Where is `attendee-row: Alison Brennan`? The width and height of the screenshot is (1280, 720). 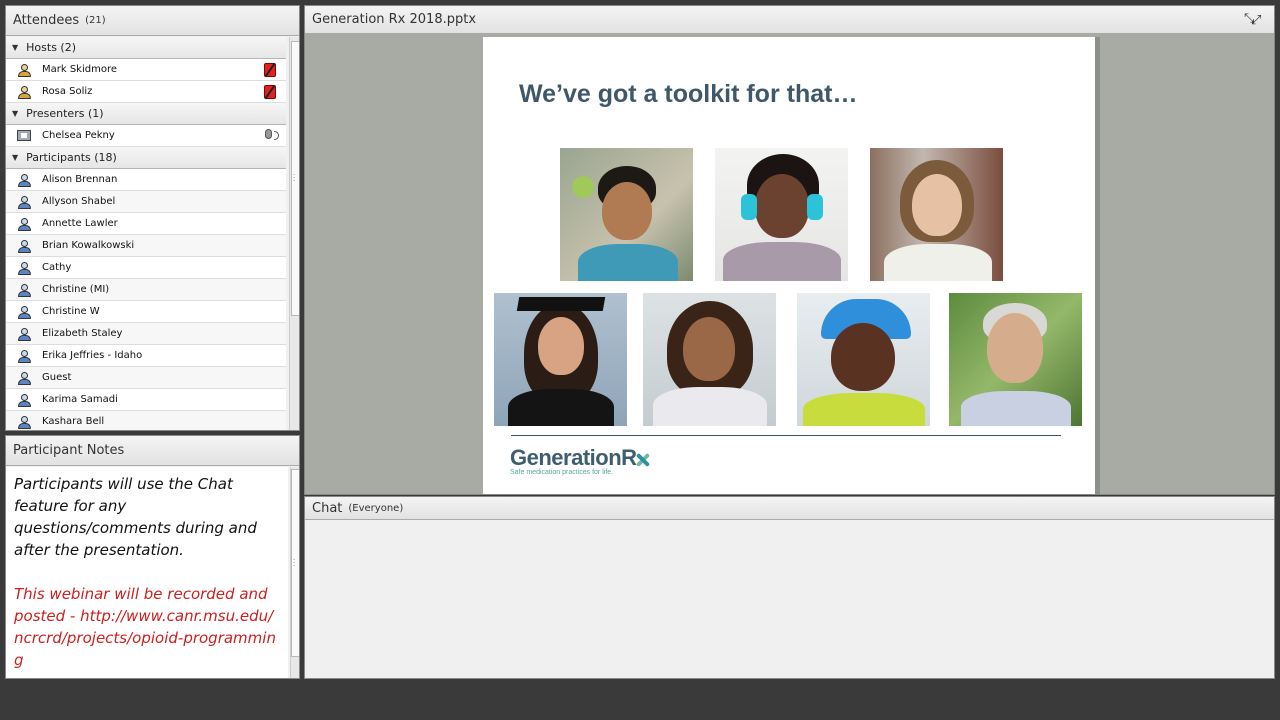
attendee-row: Alison Brennan is located at coordinates (146, 180).